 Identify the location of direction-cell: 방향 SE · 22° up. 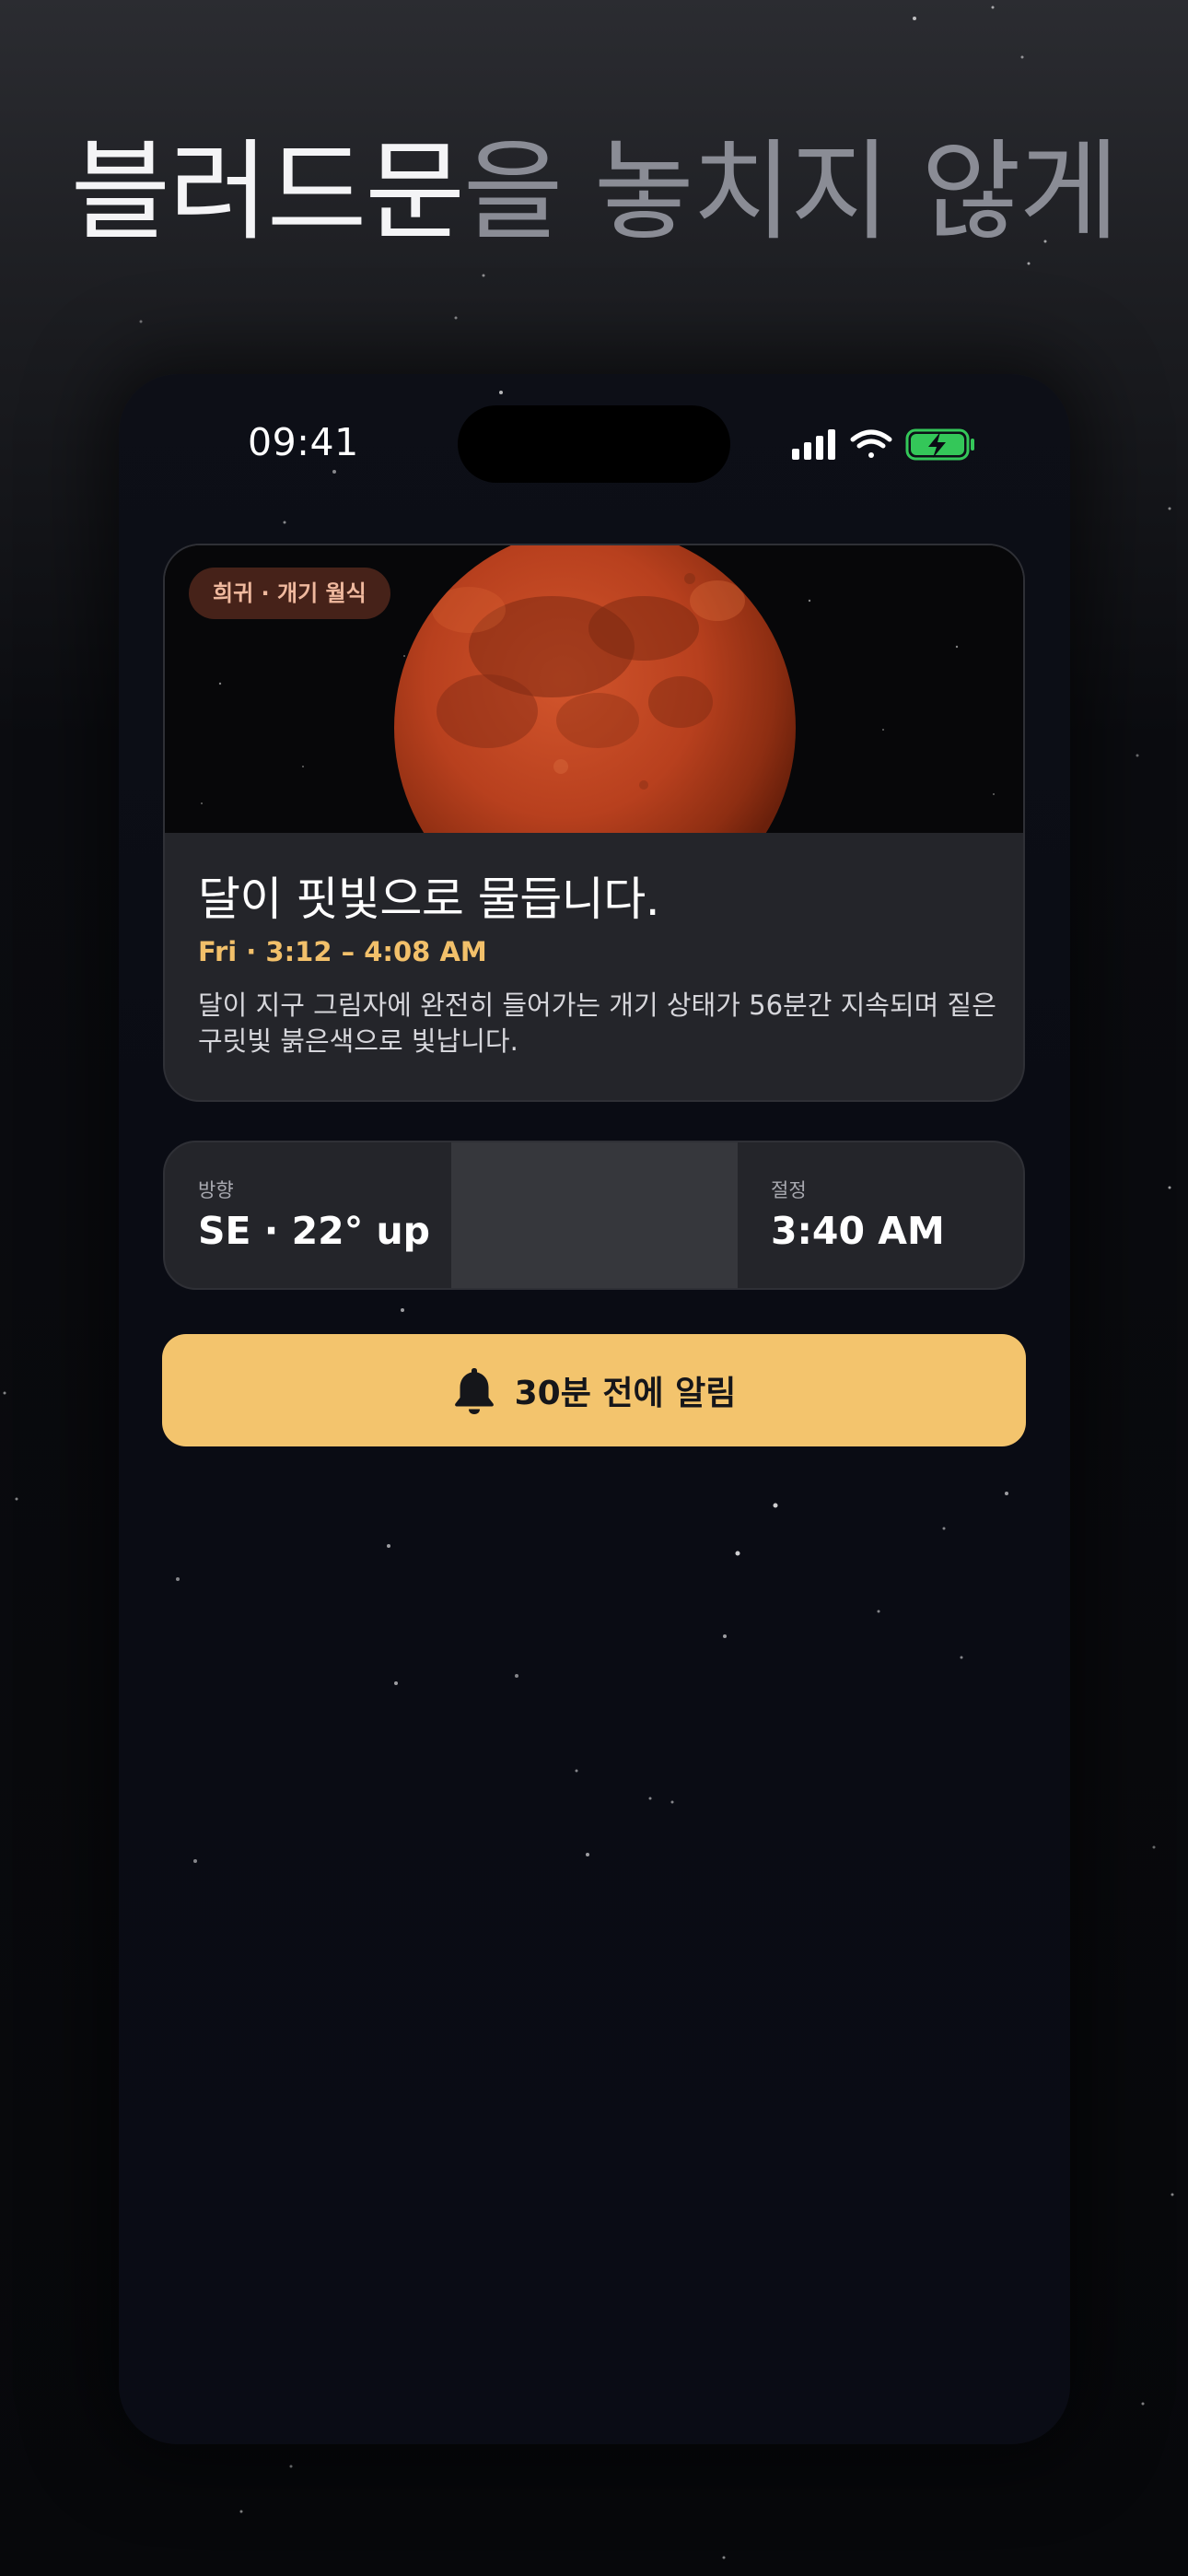
(308, 1215).